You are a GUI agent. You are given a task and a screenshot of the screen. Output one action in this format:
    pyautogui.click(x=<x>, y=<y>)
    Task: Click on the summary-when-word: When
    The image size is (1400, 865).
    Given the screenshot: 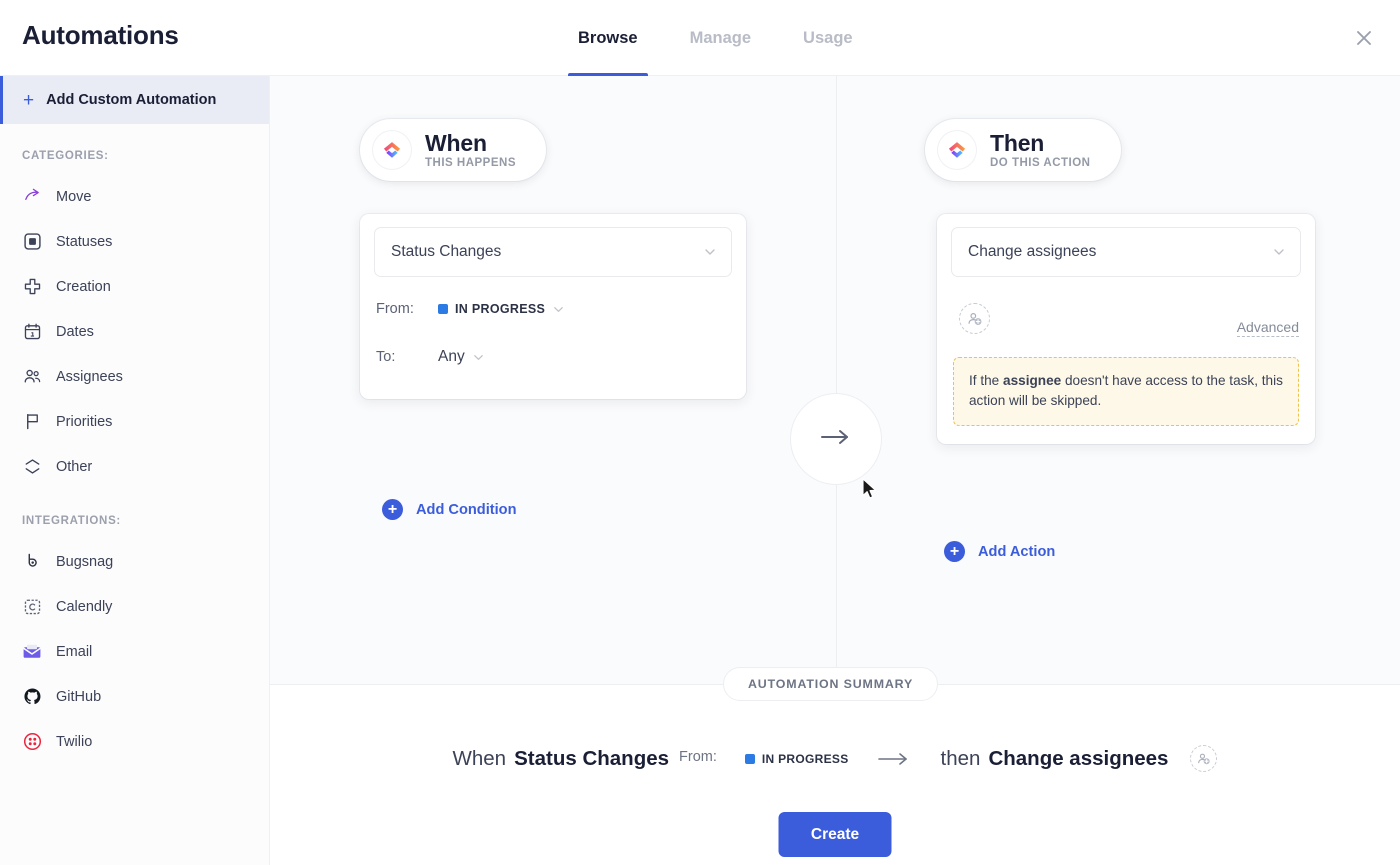 What is the action you would take?
    pyautogui.click(x=479, y=758)
    